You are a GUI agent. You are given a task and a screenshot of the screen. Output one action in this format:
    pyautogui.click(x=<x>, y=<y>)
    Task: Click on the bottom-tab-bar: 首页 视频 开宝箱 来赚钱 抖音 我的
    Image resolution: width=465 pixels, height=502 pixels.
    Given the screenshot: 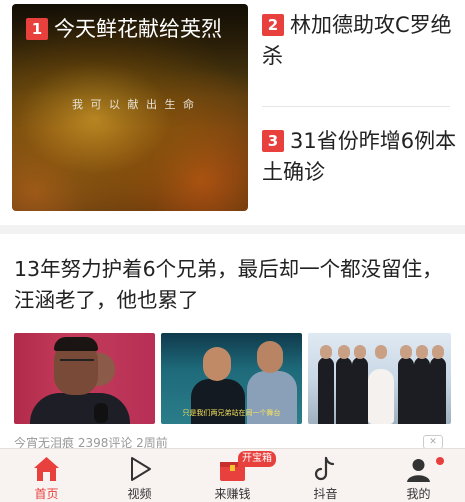 What is the action you would take?
    pyautogui.click(x=232, y=475)
    